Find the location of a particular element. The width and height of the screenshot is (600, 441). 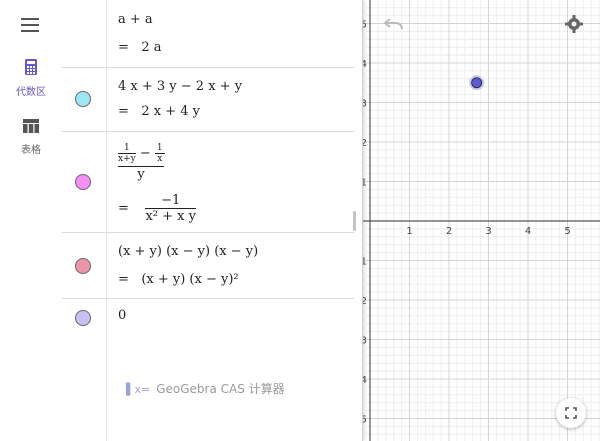

cas-output: = 2 a is located at coordinates (140, 47).